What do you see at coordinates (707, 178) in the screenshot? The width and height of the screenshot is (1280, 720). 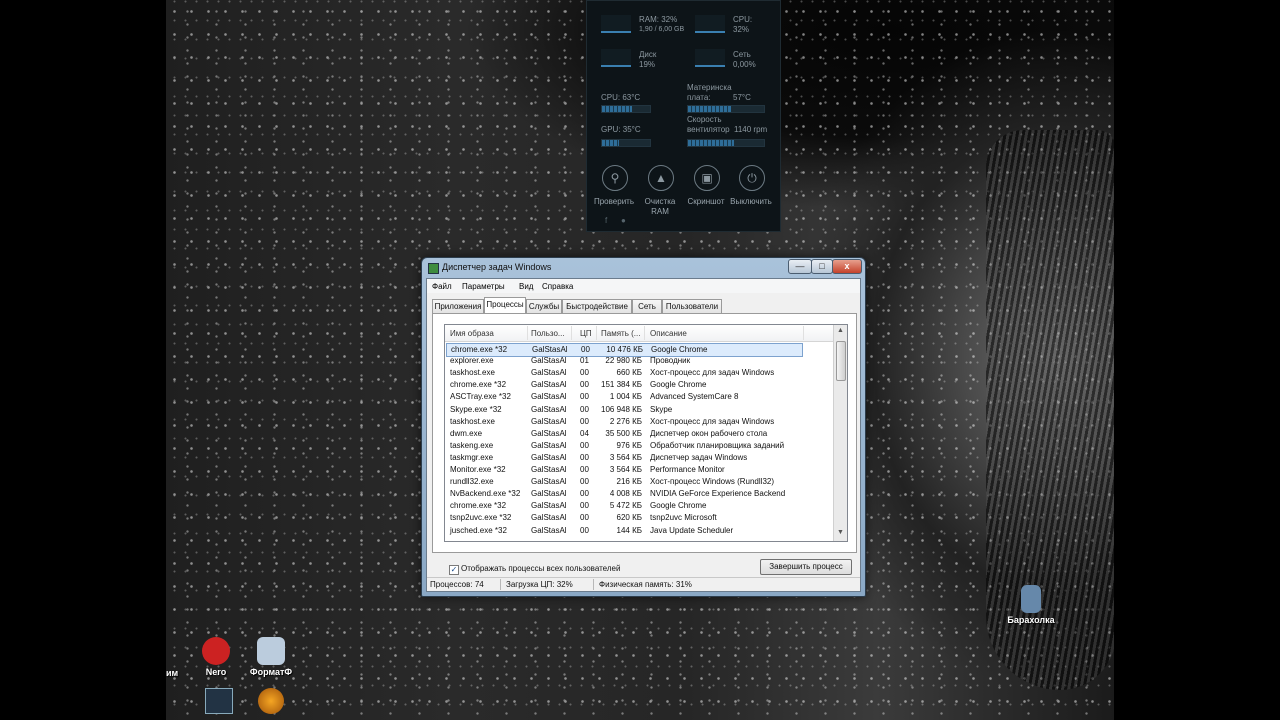 I see `screenshot-button: ▣` at bounding box center [707, 178].